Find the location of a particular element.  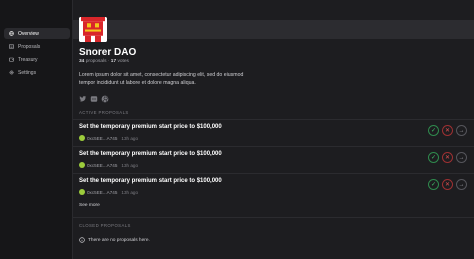

sidebar-item-settings: Settings is located at coordinates (37, 72).